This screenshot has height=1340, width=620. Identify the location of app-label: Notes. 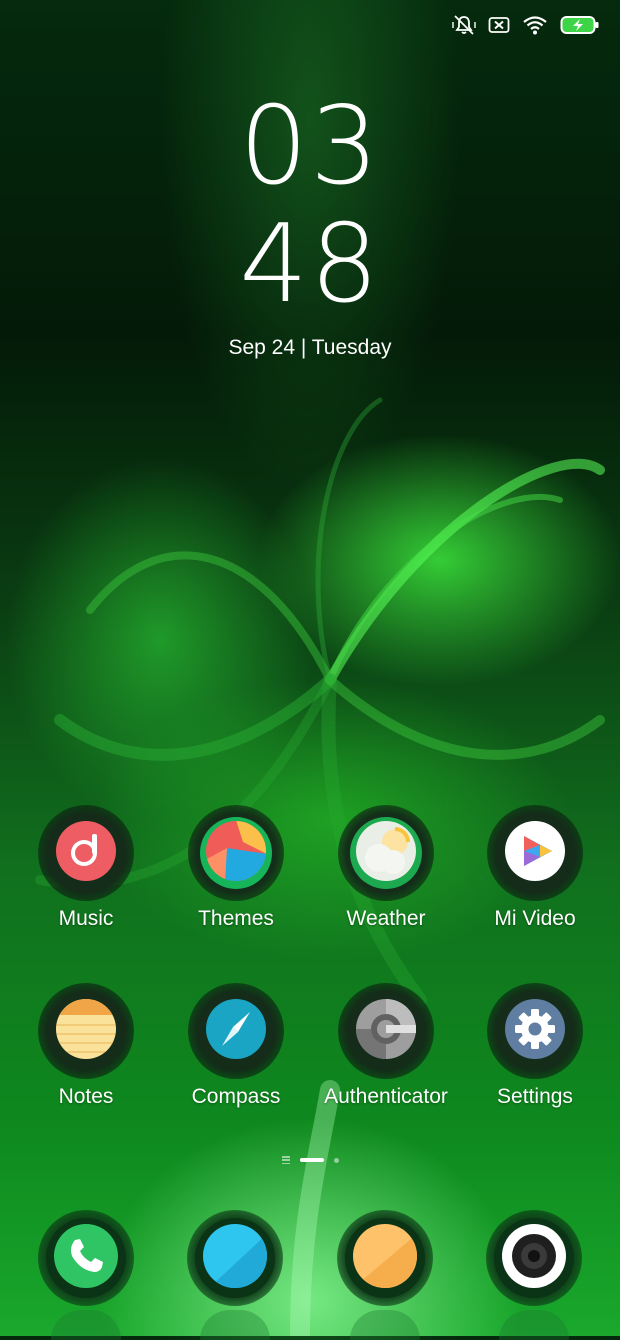
(86, 1096).